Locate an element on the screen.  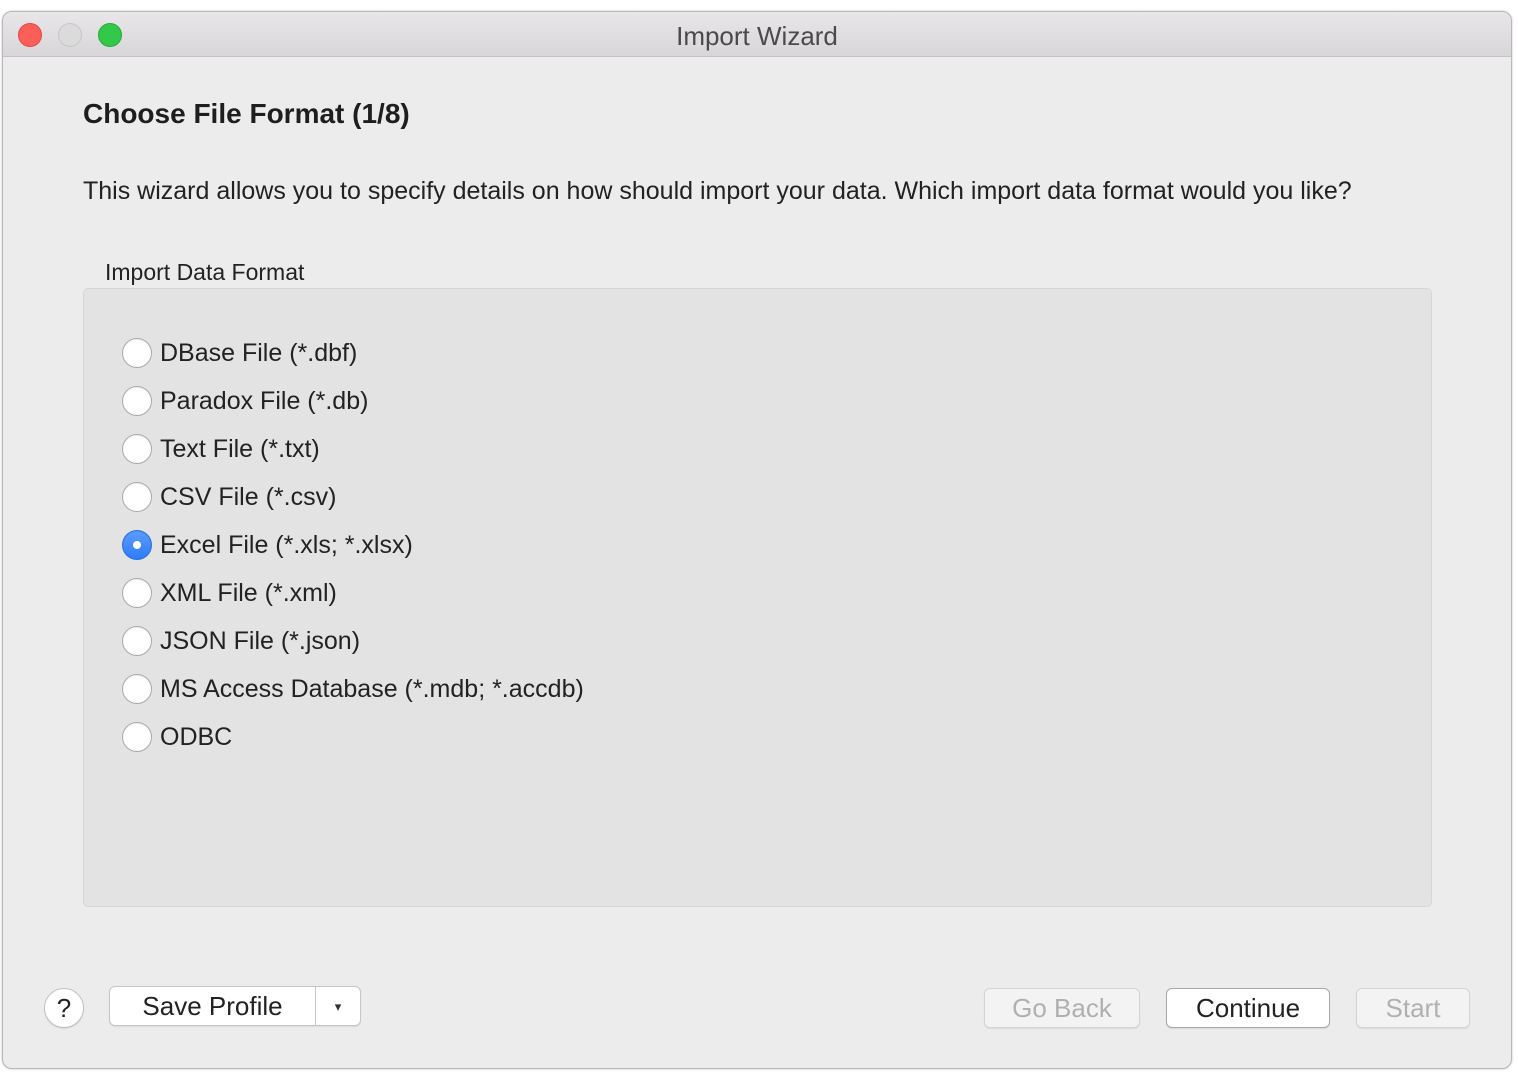
radio-label: Excel File (*.xls; *.xlsx) is located at coordinates (286, 544).